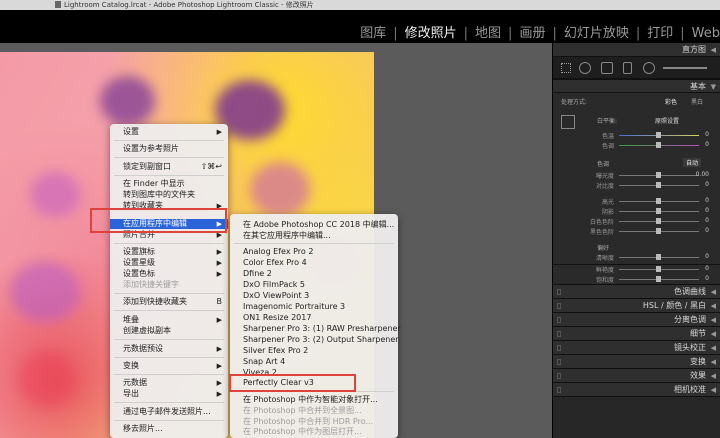 Image resolution: width=720 pixels, height=438 pixels. What do you see at coordinates (314, 263) in the screenshot?
I see `submenu-item: Color Efex Pro 4` at bounding box center [314, 263].